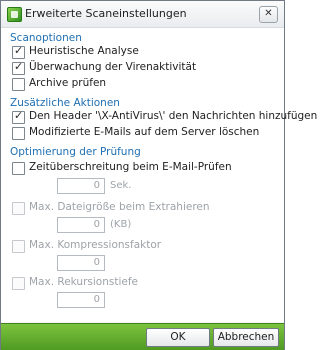 Image resolution: width=320 pixels, height=350 pixels. Describe the element at coordinates (142, 336) in the screenshot. I see `dialog-footer: OK Abbrechen` at that location.